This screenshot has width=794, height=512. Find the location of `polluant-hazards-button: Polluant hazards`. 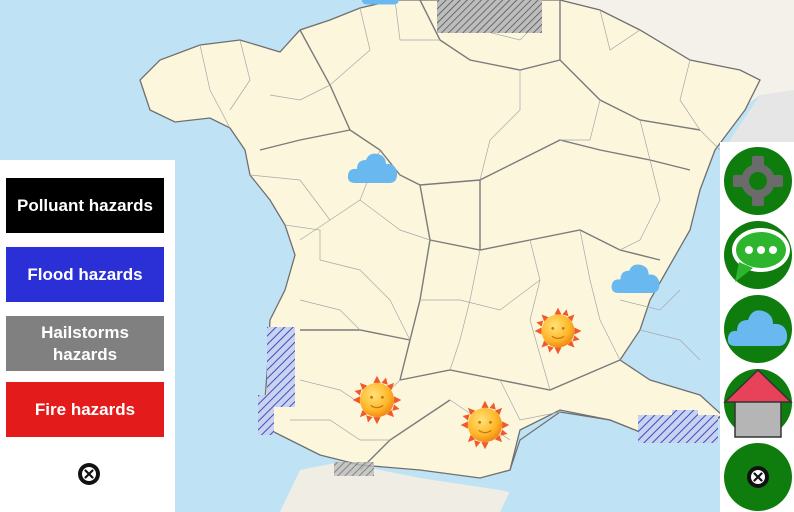

polluant-hazards-button: Polluant hazards is located at coordinates (85, 205).